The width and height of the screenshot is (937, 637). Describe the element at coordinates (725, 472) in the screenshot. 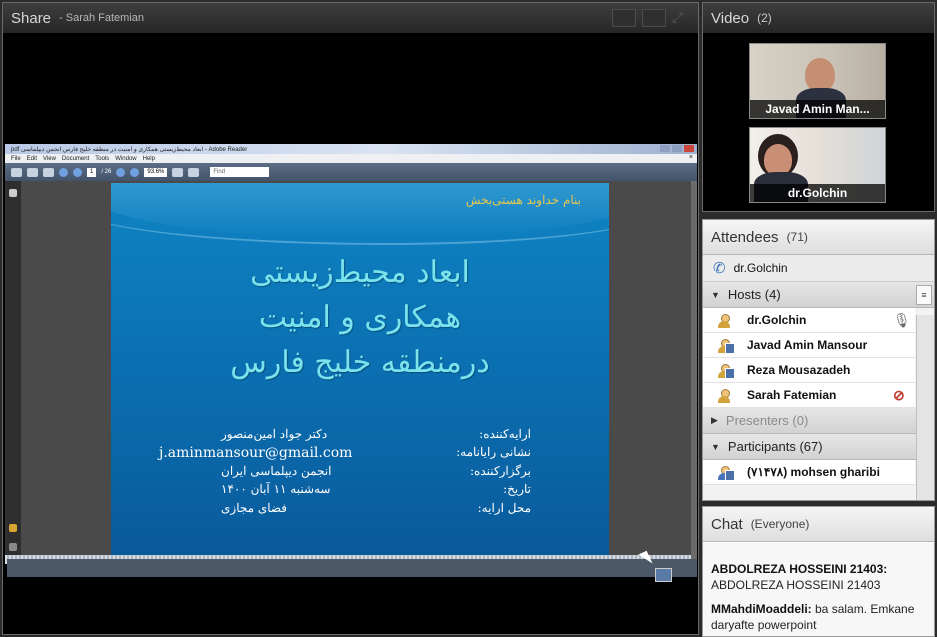

I see `participant-screen-icon` at that location.